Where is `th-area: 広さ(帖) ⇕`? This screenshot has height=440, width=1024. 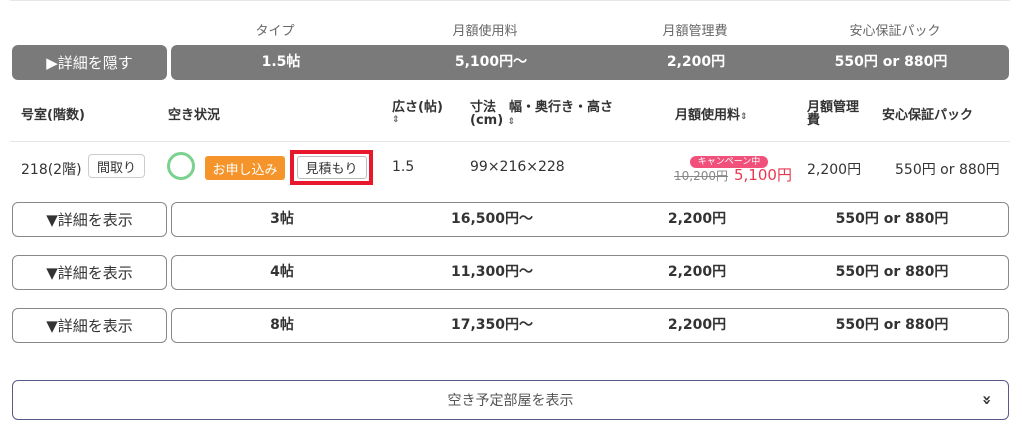 th-area: 広さ(帖) ⇕ is located at coordinates (417, 114).